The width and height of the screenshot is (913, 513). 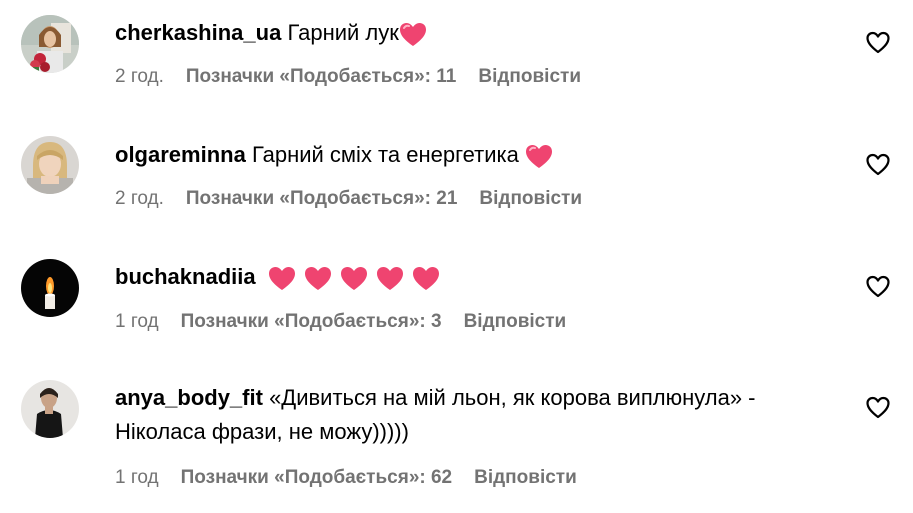 I want to click on comment-likes: Позначки «Подобається»: 21, so click(x=322, y=199).